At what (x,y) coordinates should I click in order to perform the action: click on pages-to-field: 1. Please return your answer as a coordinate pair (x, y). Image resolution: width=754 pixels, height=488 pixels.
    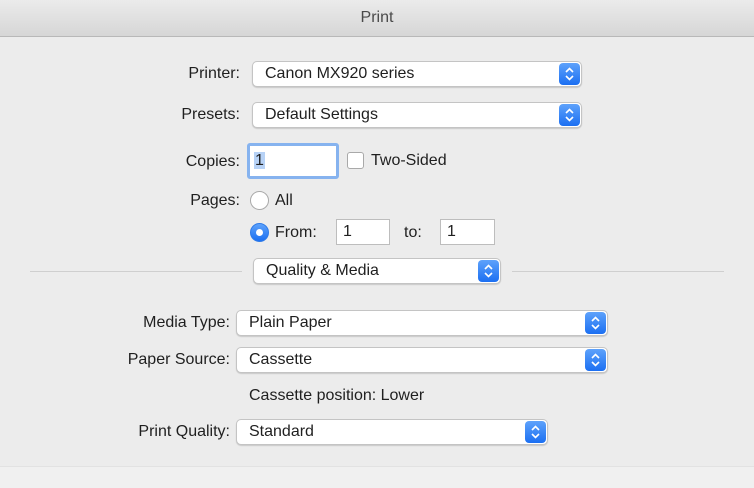
    Looking at the image, I should click on (467, 232).